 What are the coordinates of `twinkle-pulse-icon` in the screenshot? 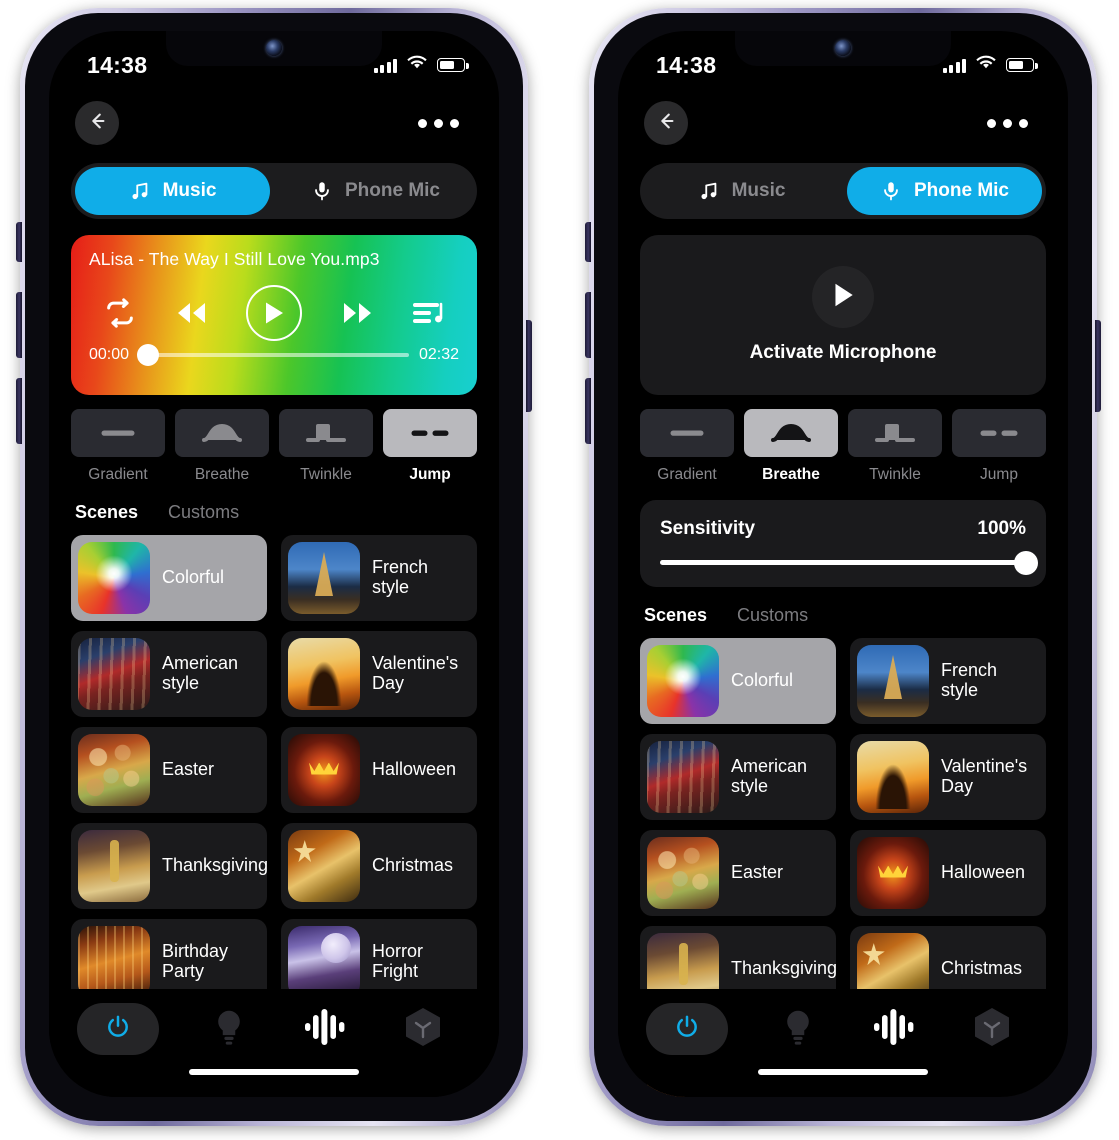 It's located at (326, 433).